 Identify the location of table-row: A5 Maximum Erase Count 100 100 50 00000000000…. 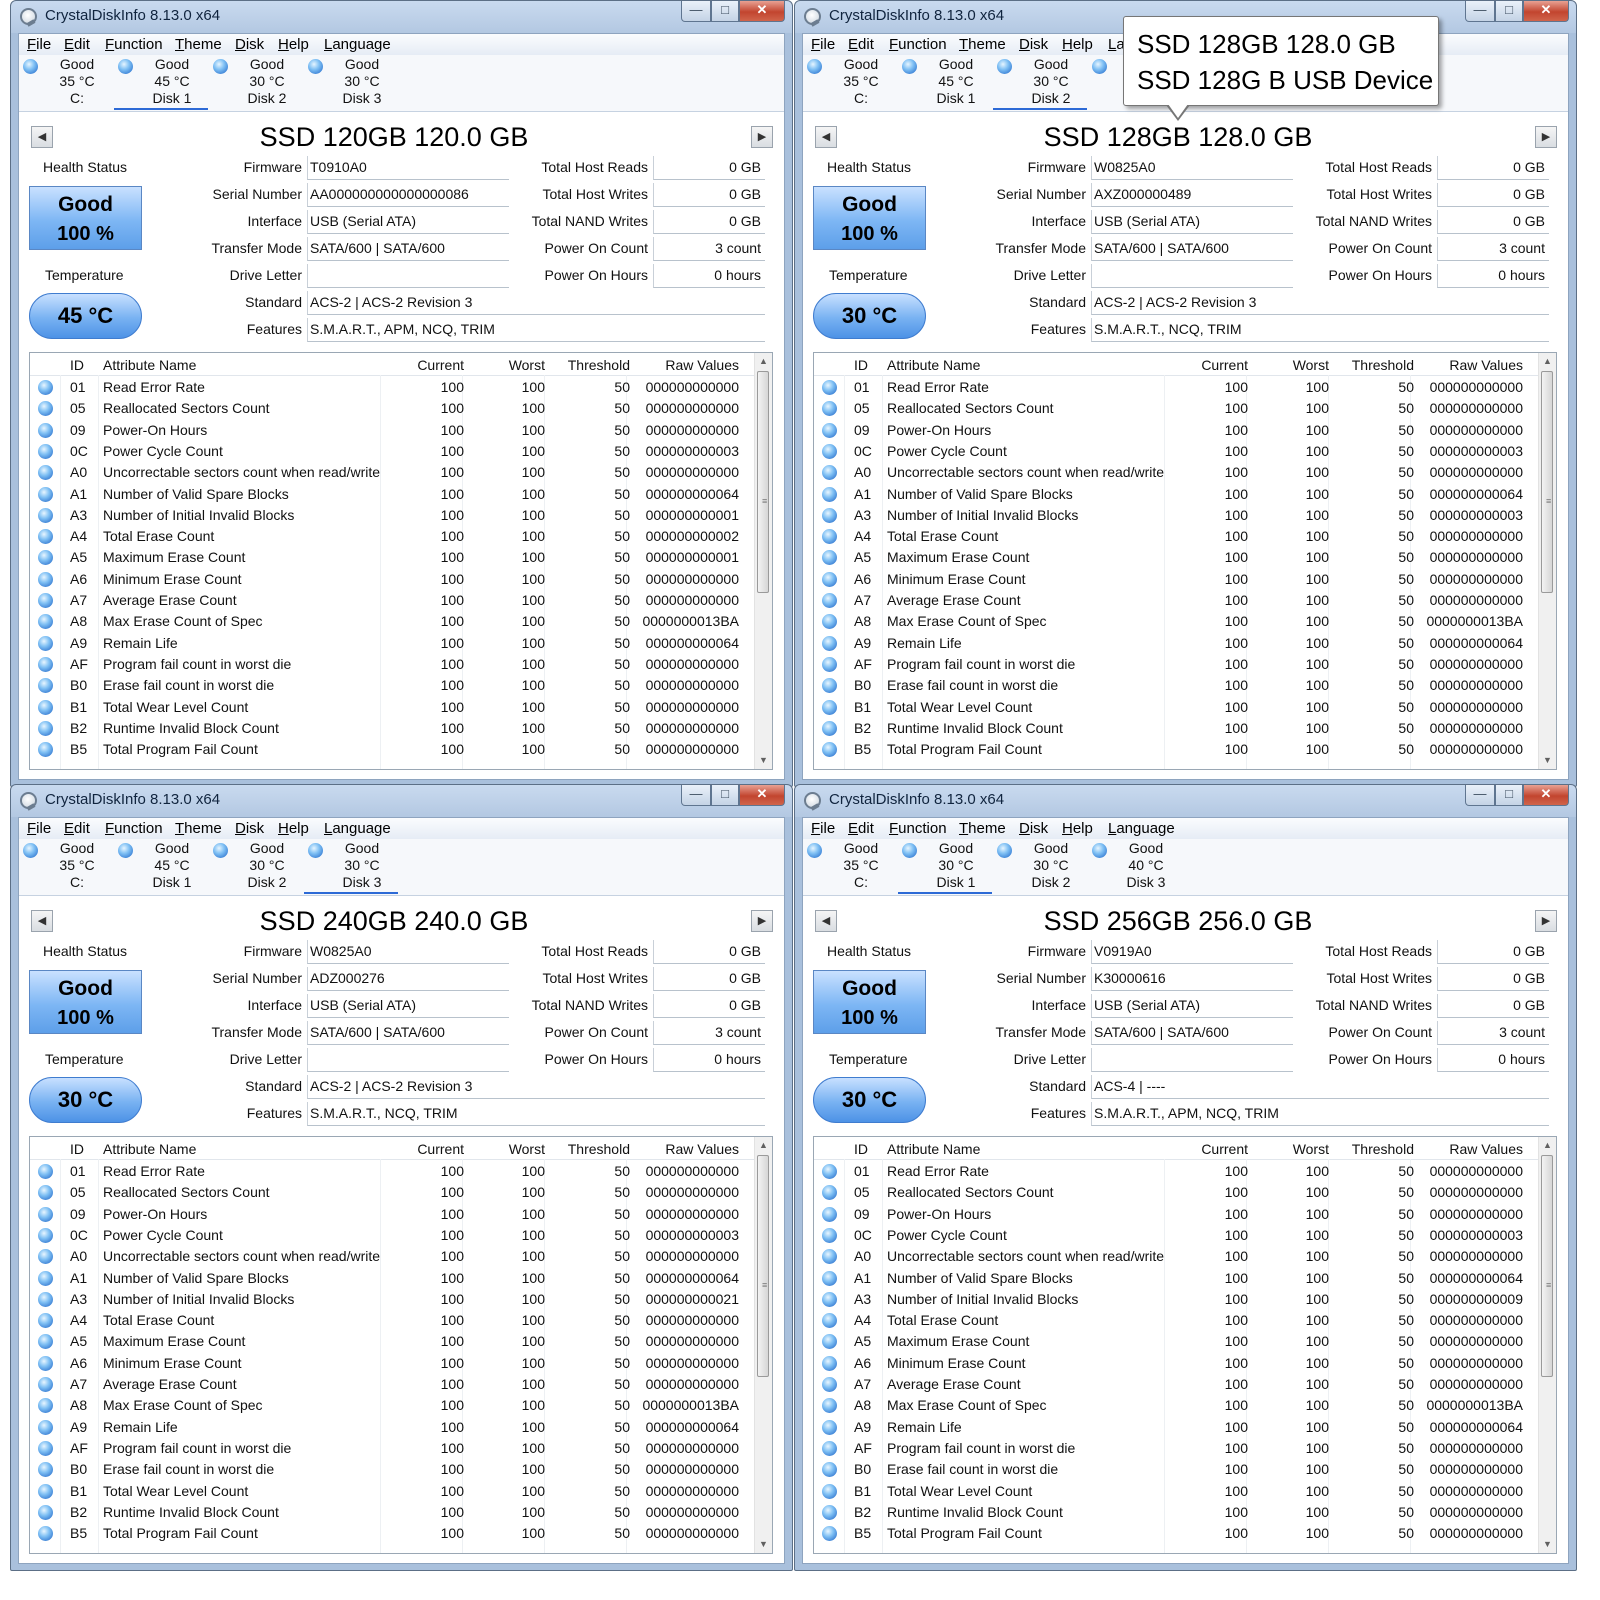
(392, 557).